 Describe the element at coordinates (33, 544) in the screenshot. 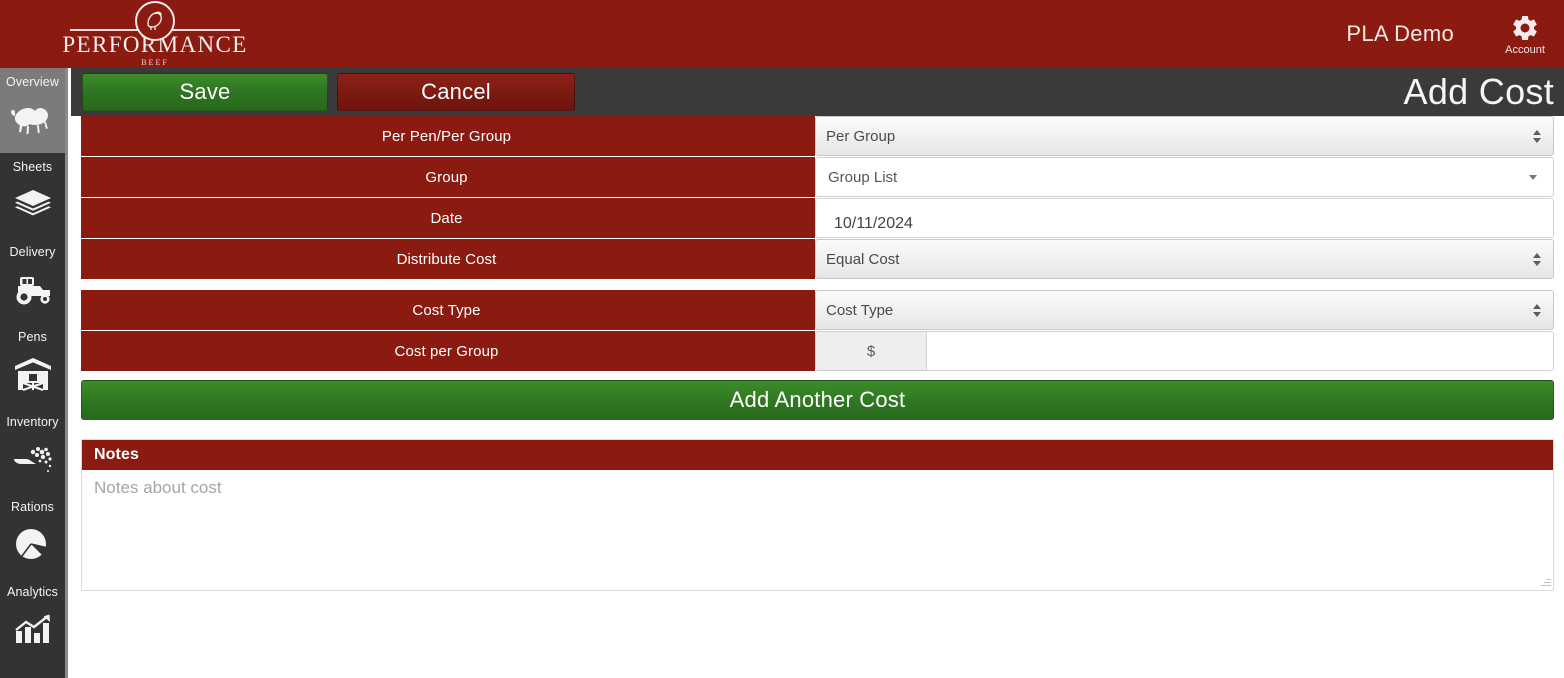

I see `pie-chart-icon` at that location.